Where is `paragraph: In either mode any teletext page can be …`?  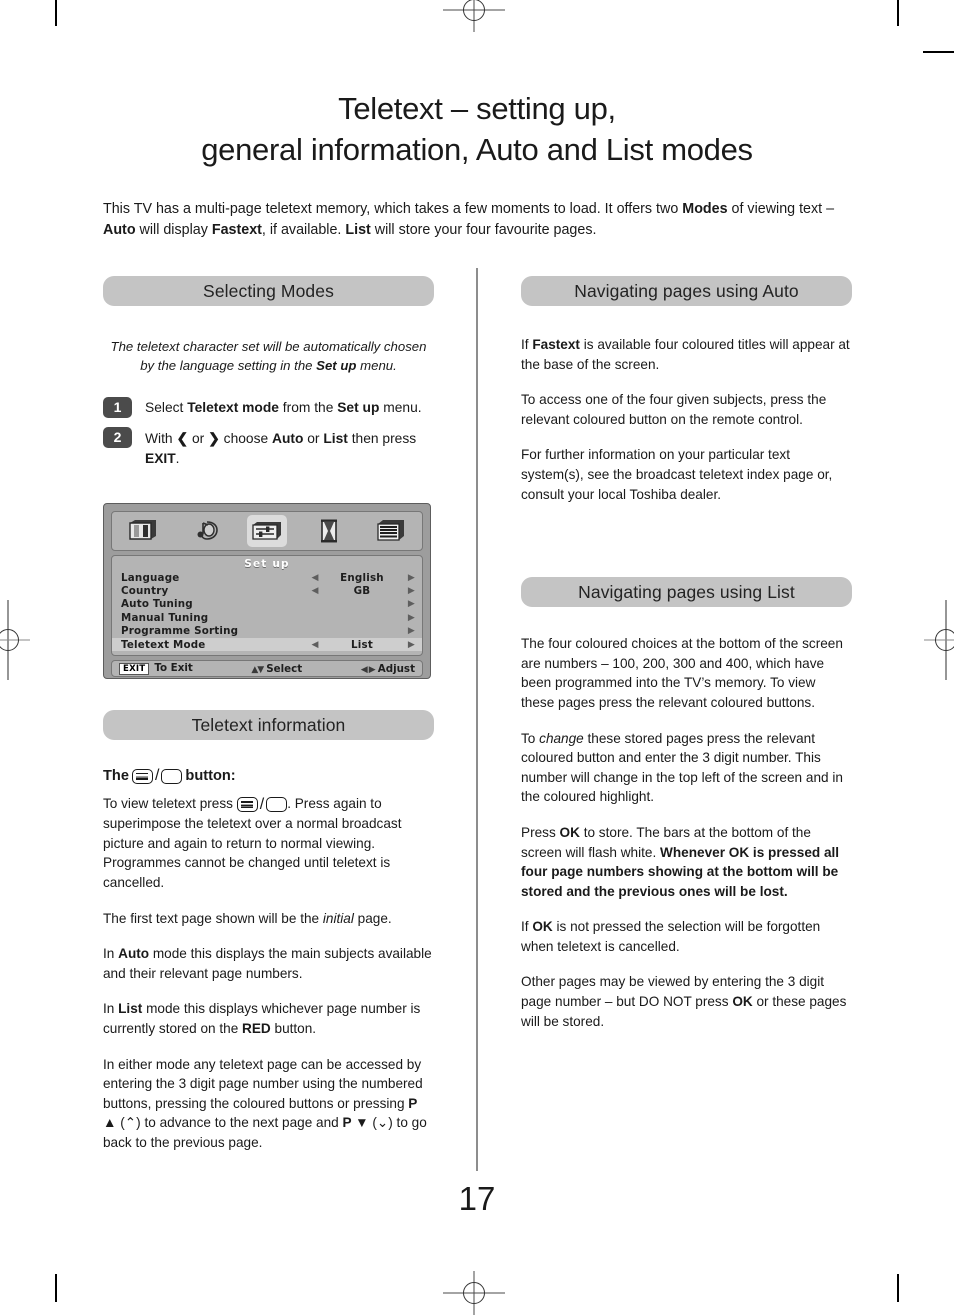
paragraph: In either mode any teletext page can be … is located at coordinates (265, 1103).